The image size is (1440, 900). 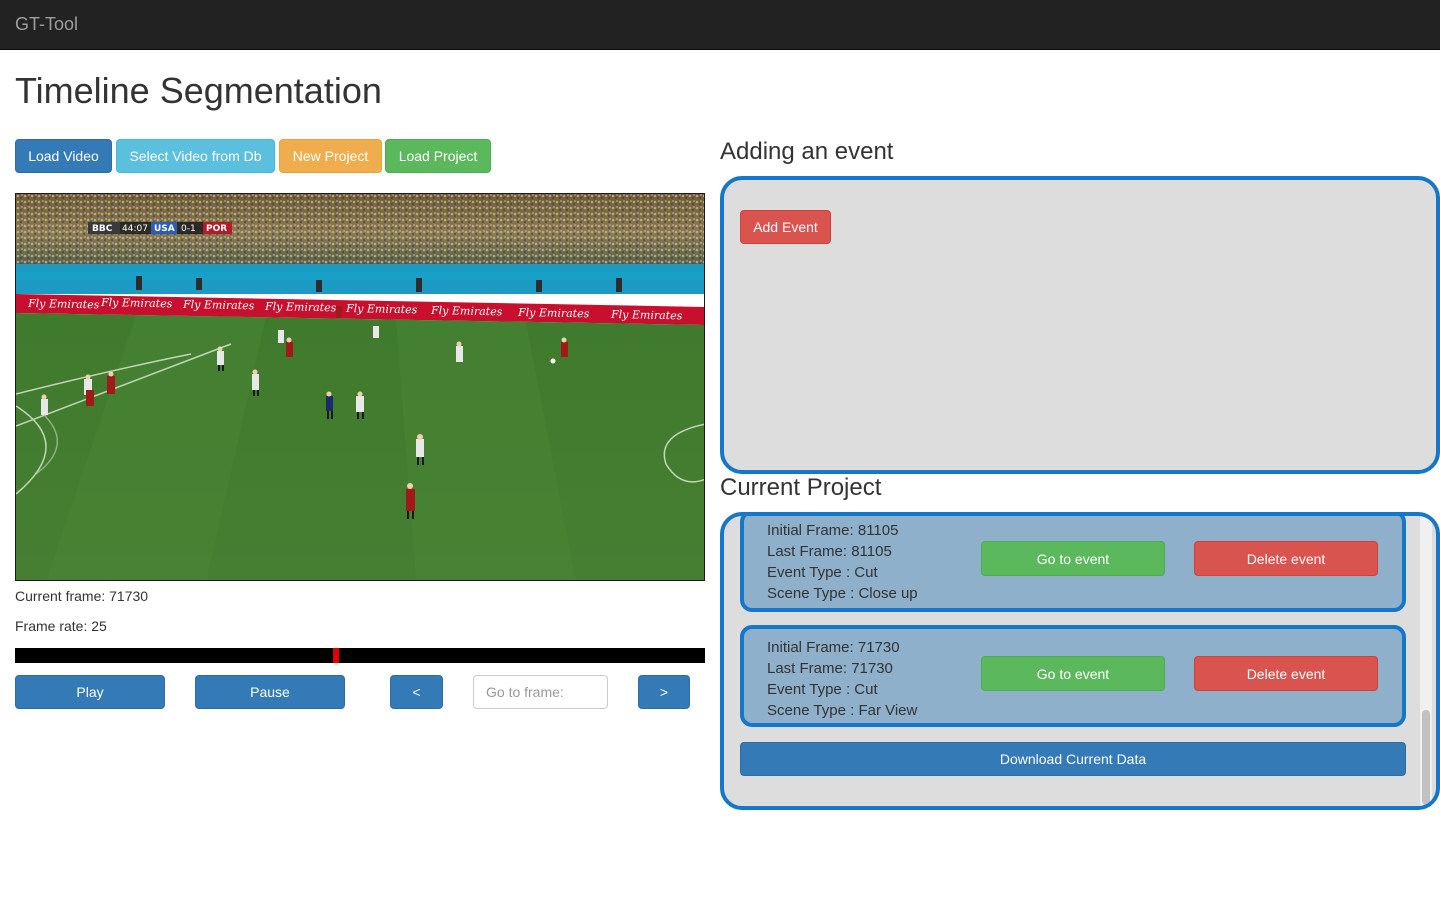 I want to click on goto-frame-input, so click(x=540, y=692).